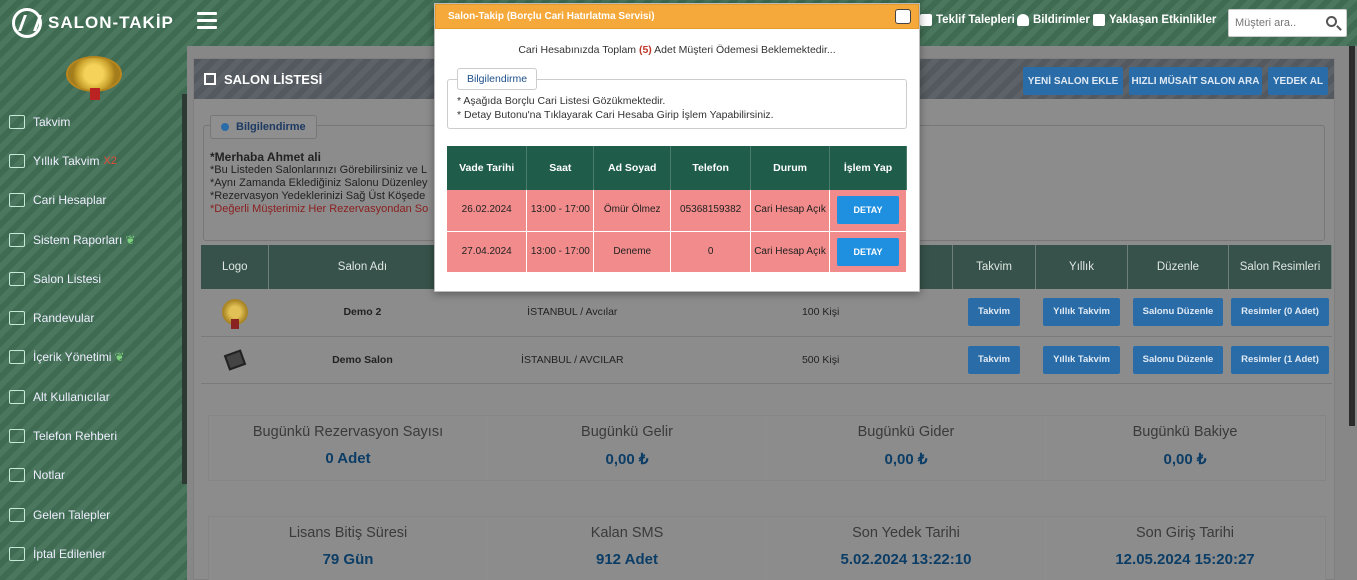 This screenshot has height=580, width=1357. I want to click on col-vade-tarihi: Vade Tarihi, so click(487, 168).